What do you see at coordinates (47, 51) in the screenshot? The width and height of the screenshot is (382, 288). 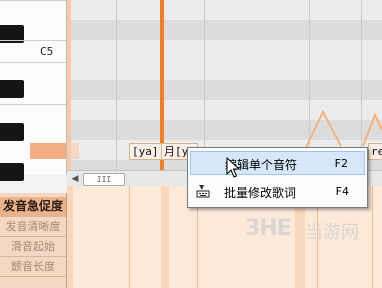 I see `octave-label: C5` at bounding box center [47, 51].